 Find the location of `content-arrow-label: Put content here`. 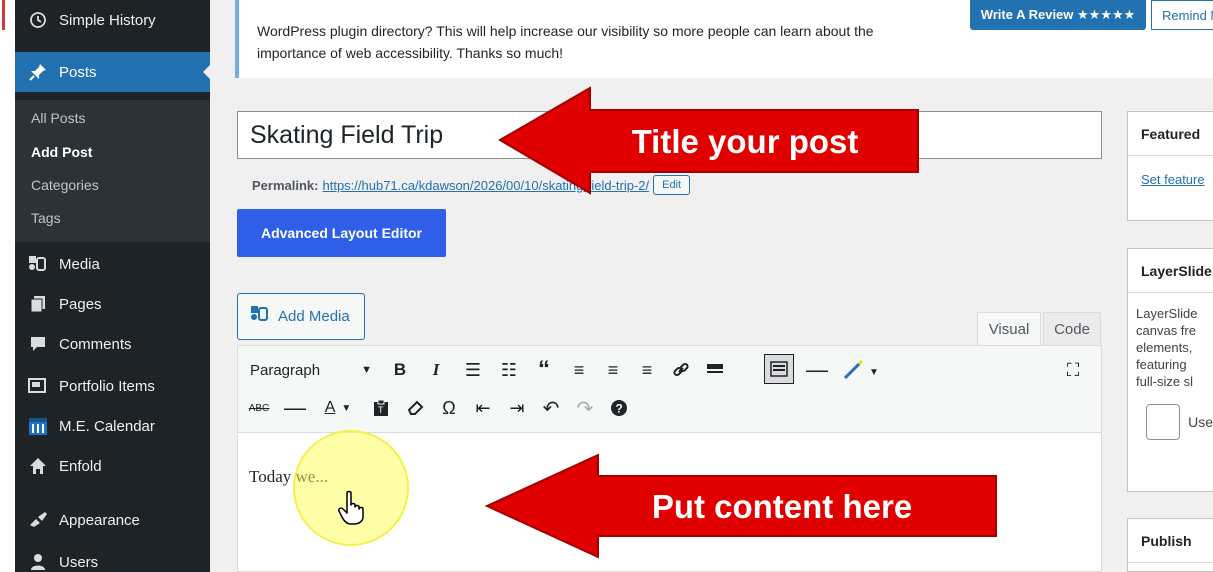

content-arrow-label: Put content here is located at coordinates (782, 506).